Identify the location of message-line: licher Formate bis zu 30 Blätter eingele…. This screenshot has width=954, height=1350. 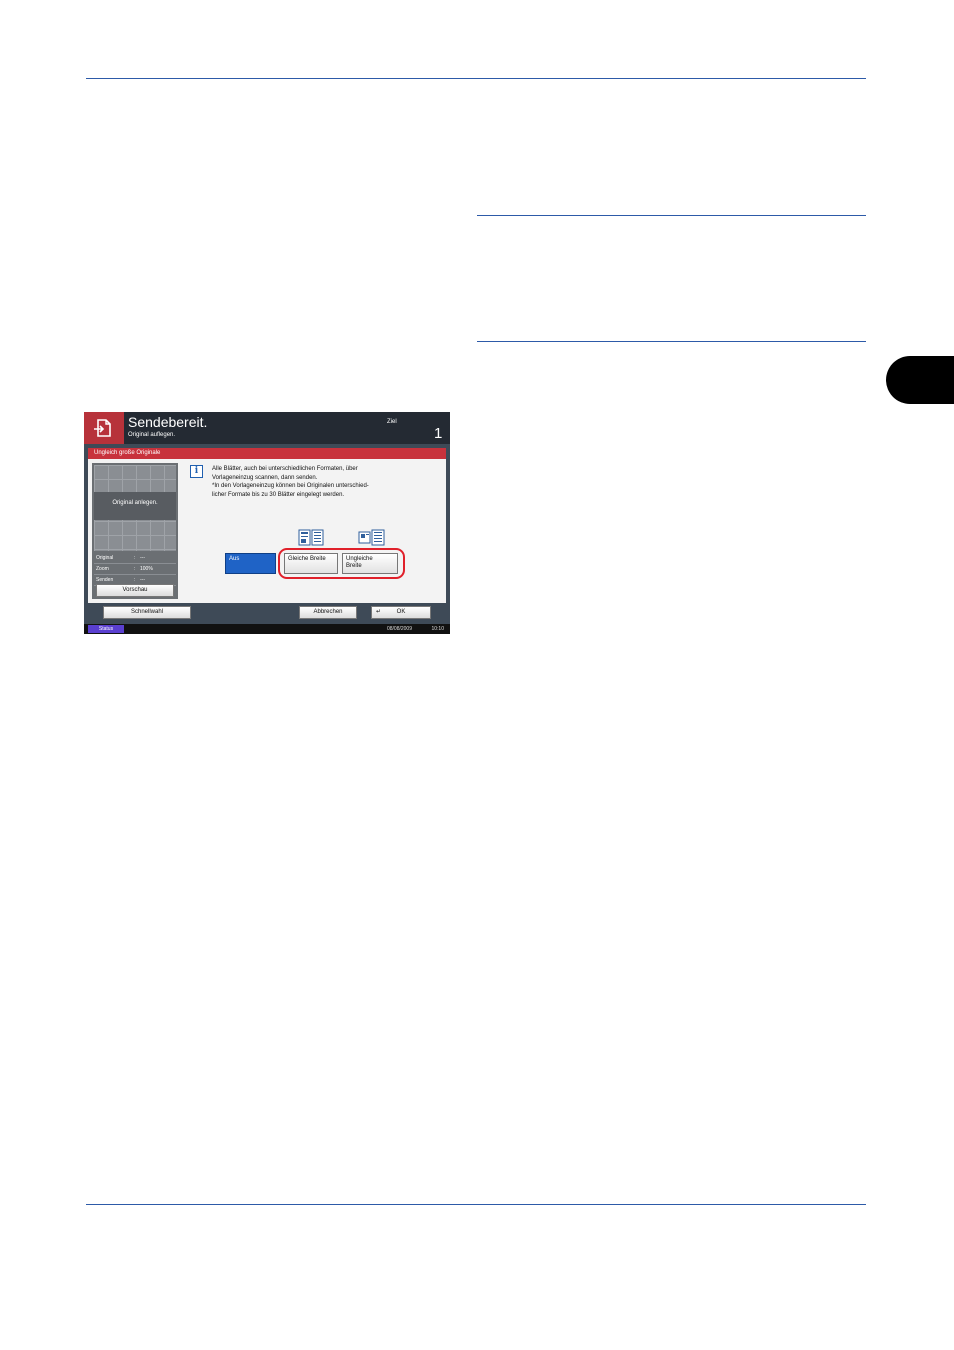
(278, 494).